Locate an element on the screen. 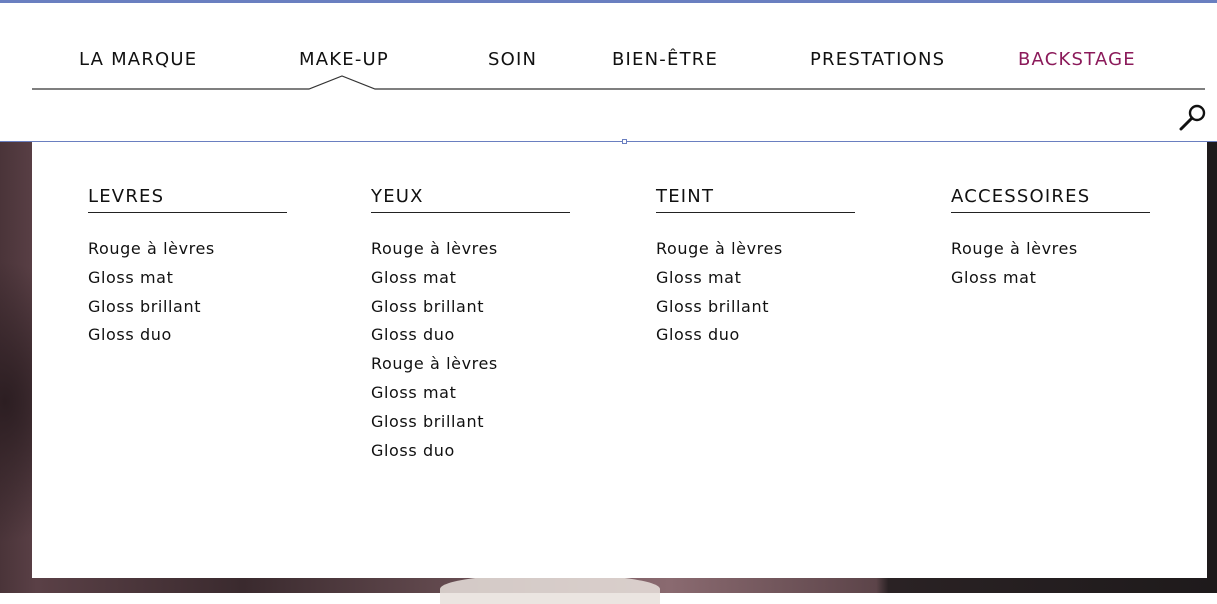  search-icon is located at coordinates (1193, 118).